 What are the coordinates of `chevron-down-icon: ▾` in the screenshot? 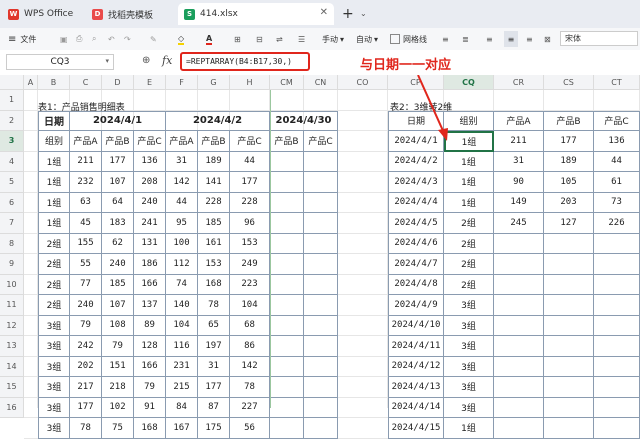 It's located at (107, 61).